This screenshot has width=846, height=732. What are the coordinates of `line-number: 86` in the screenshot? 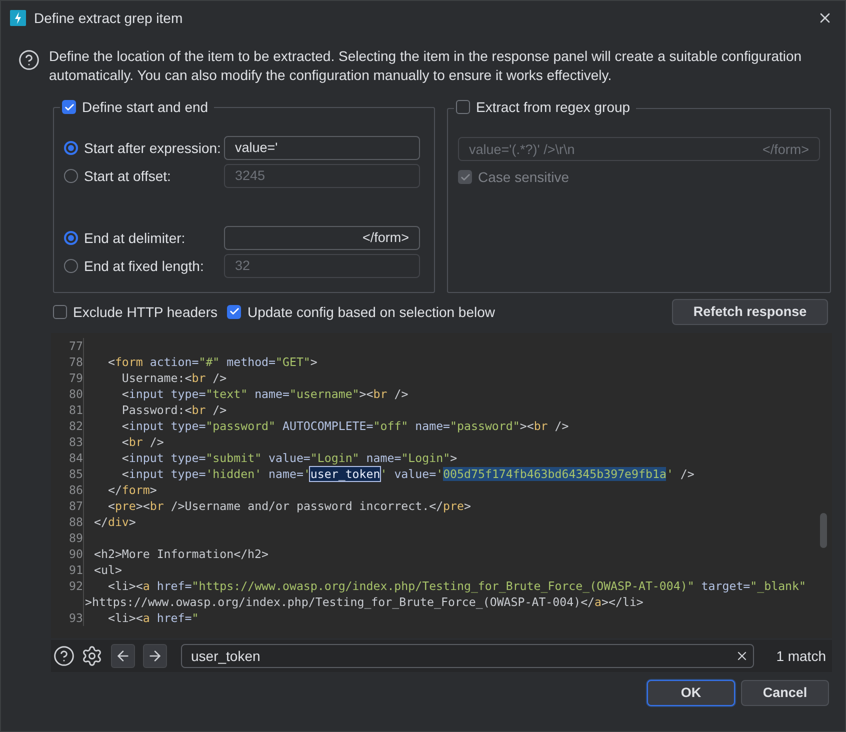 It's located at (75, 489).